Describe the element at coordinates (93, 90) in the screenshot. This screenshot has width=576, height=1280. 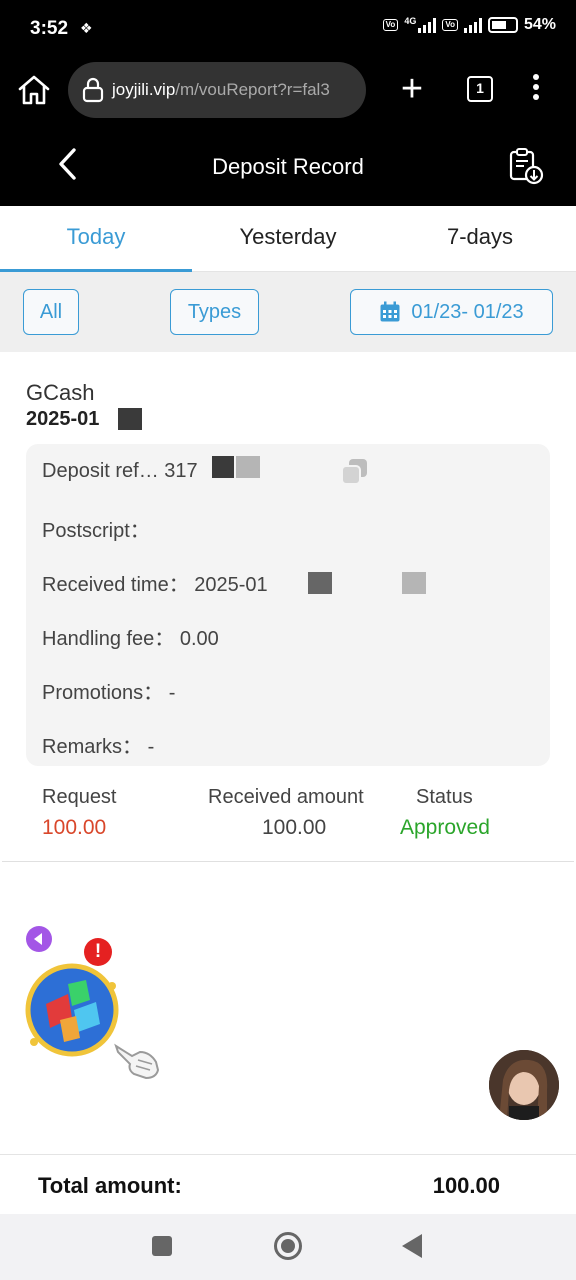
I see `lock-icon` at that location.